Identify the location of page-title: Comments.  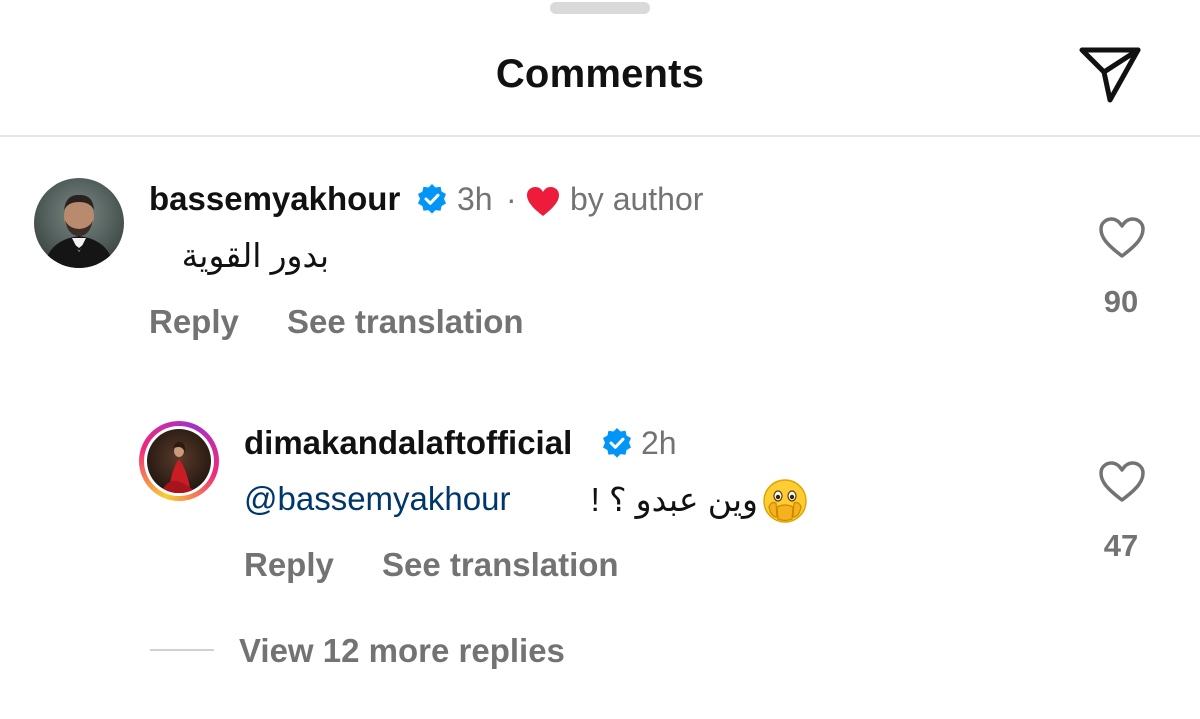
(600, 74).